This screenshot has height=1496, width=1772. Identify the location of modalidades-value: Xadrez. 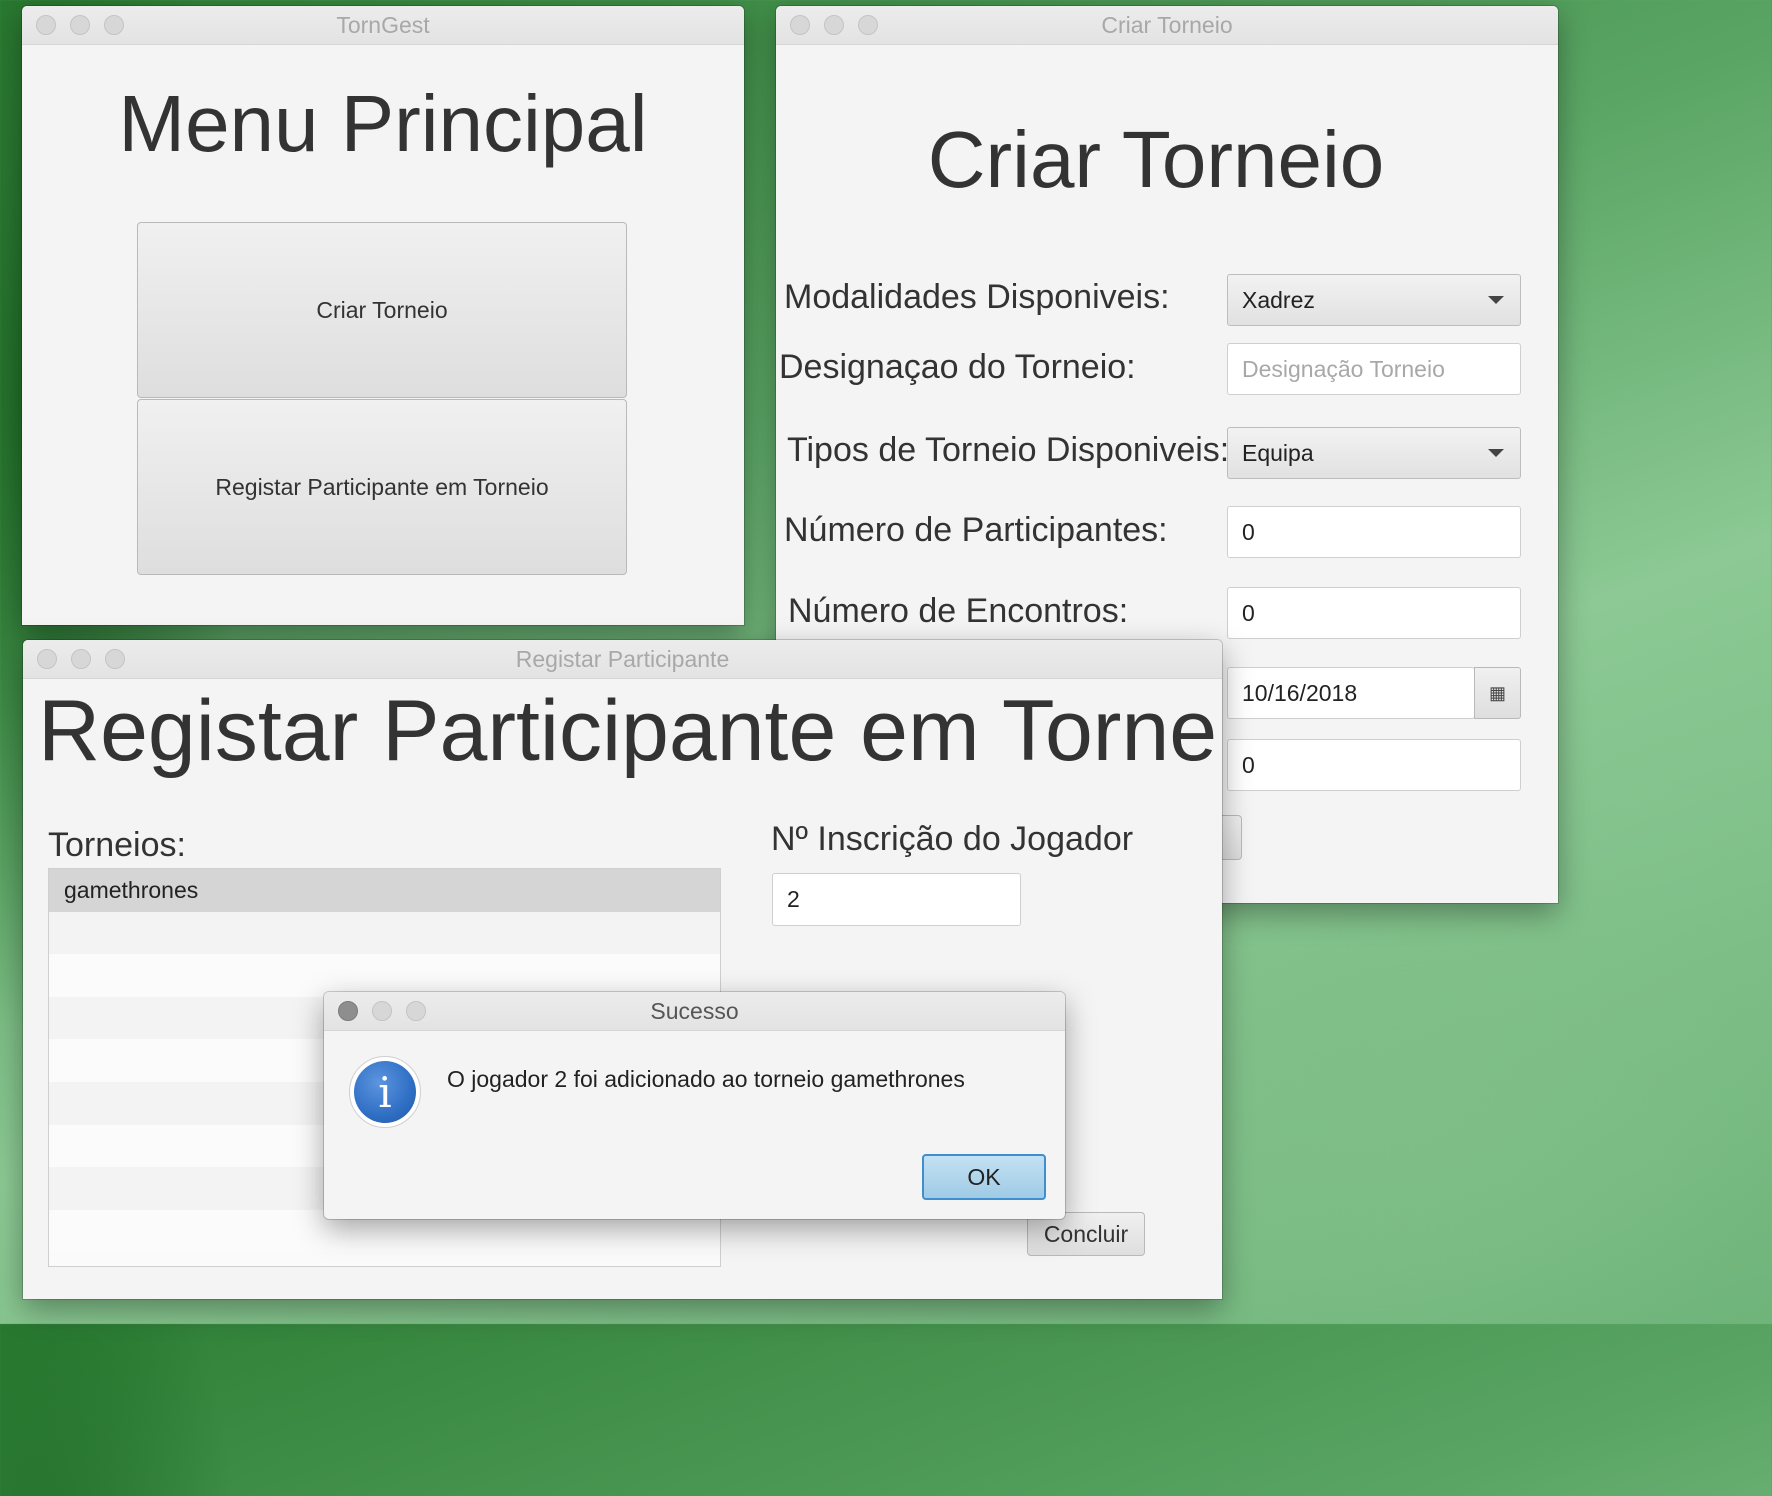
(1278, 299).